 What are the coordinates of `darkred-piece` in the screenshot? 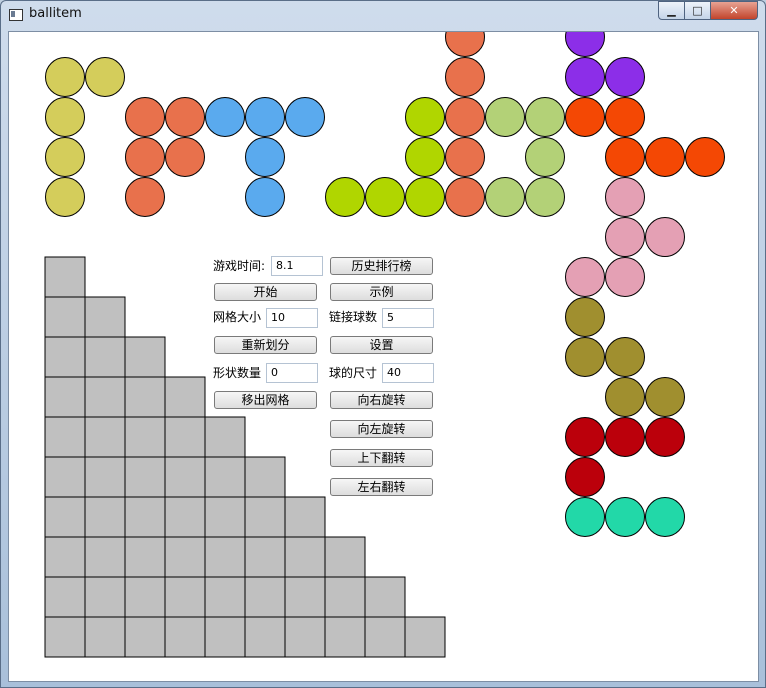 It's located at (625, 457).